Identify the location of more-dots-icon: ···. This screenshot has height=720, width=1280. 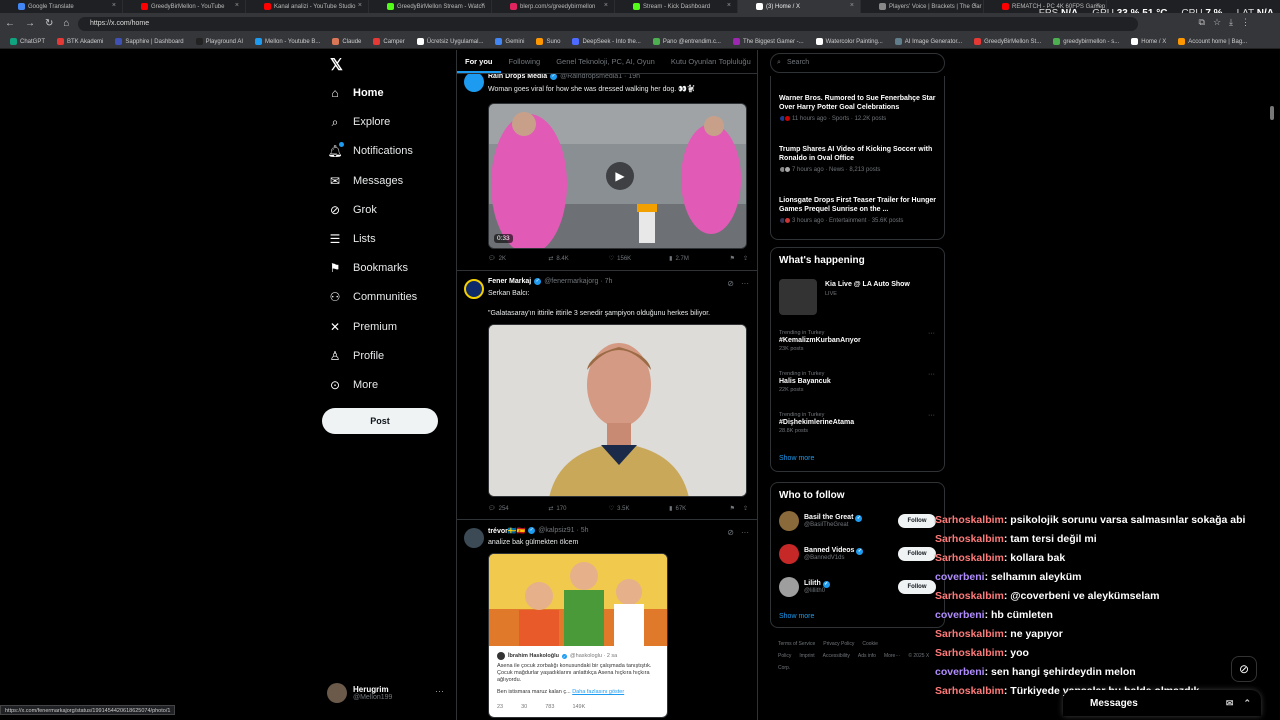
(439, 691).